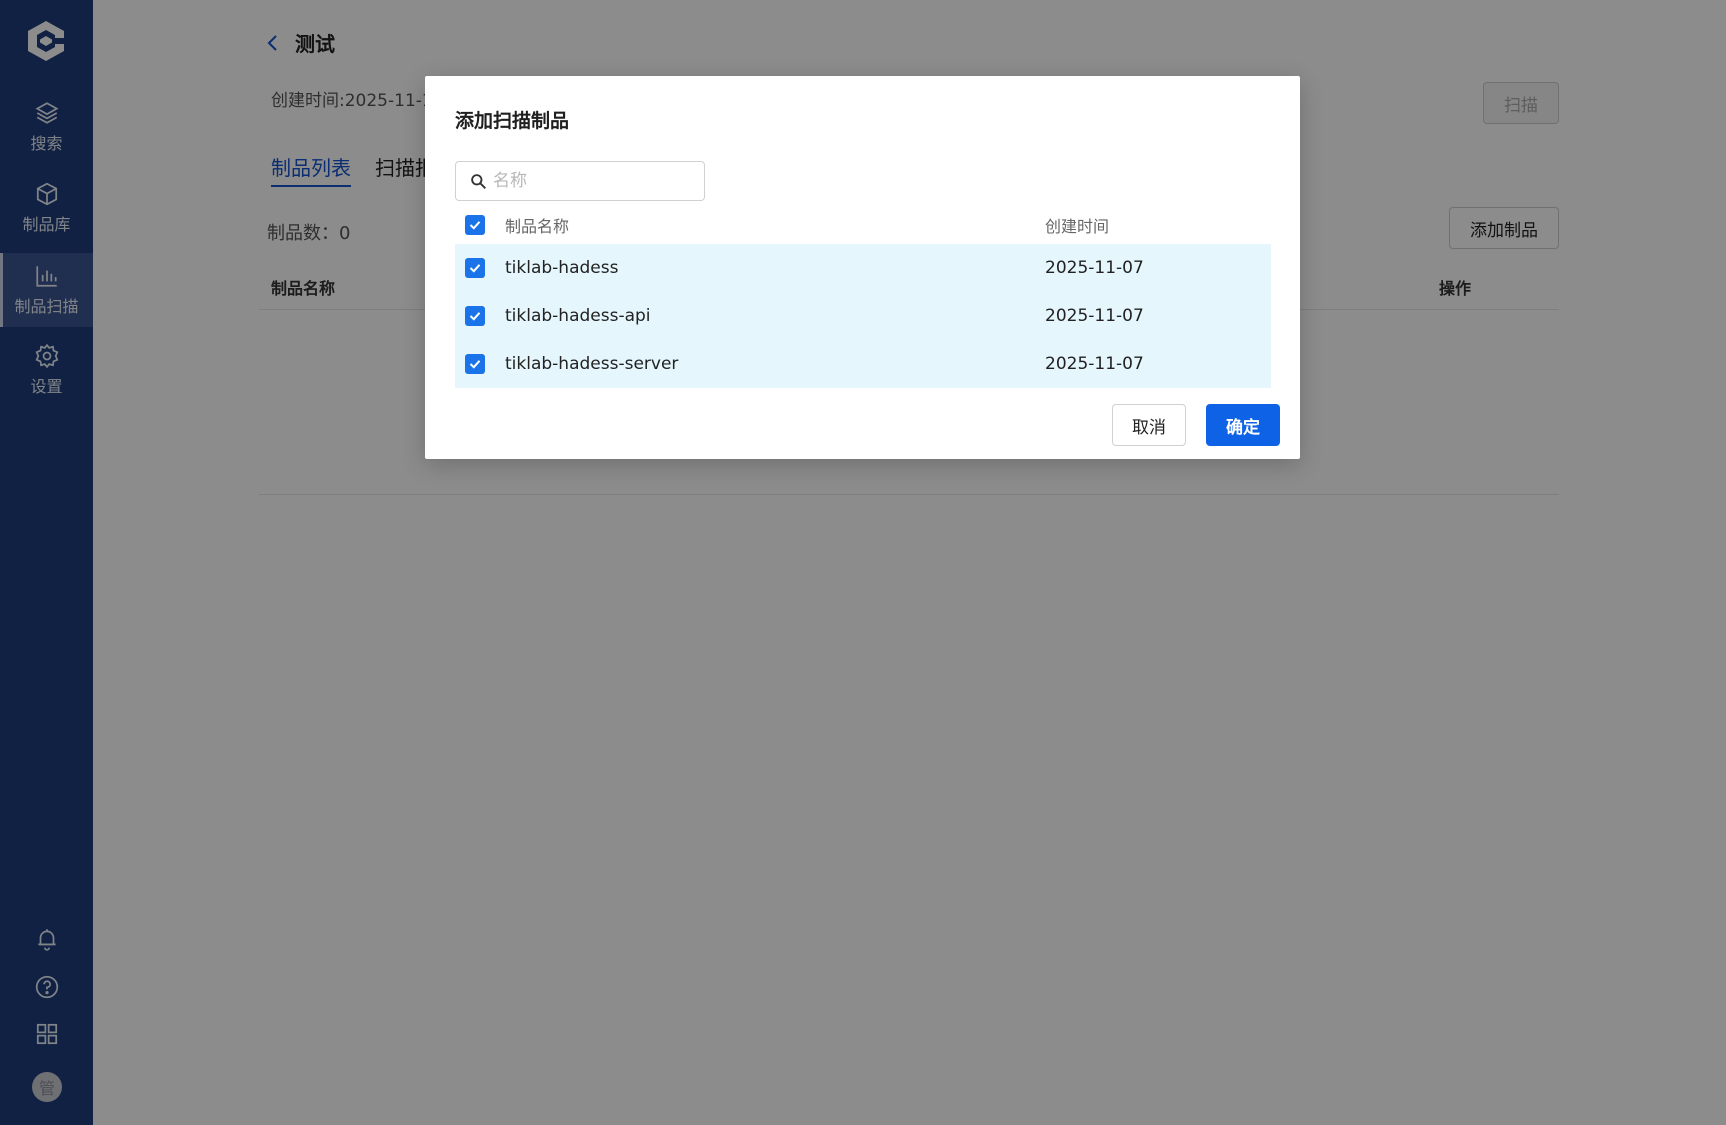 The height and width of the screenshot is (1125, 1726). What do you see at coordinates (562, 268) in the screenshot?
I see `artifact-name: tiklab-hadess` at bounding box center [562, 268].